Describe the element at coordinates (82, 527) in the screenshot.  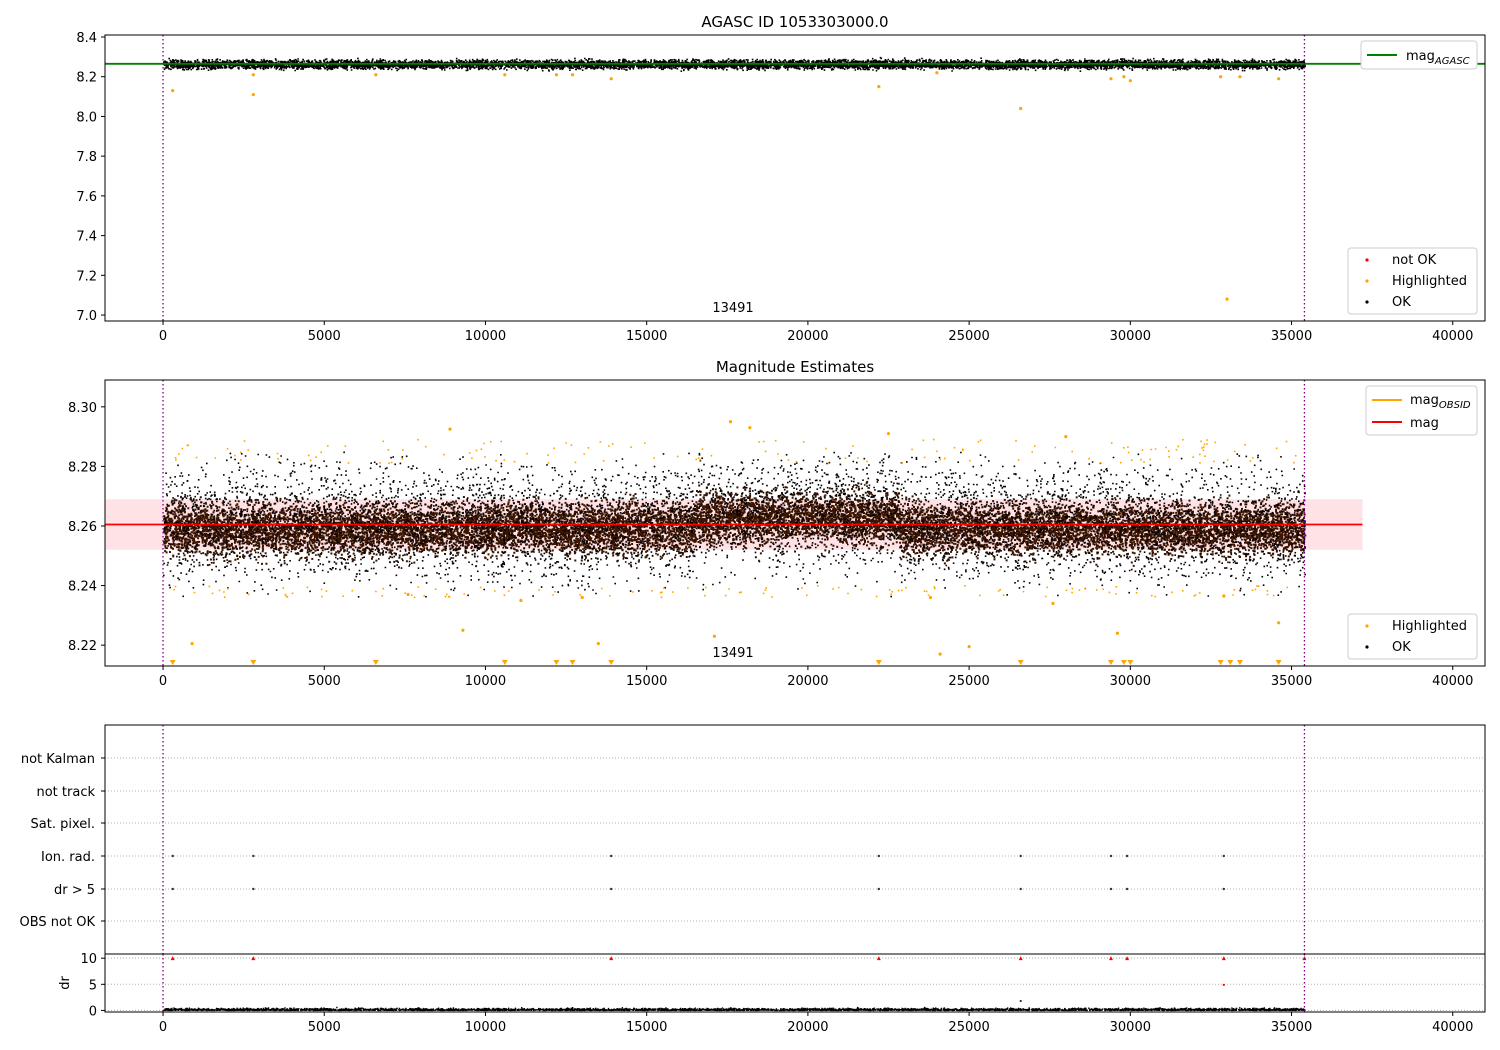
I see `y-tick-label: 8.26` at that location.